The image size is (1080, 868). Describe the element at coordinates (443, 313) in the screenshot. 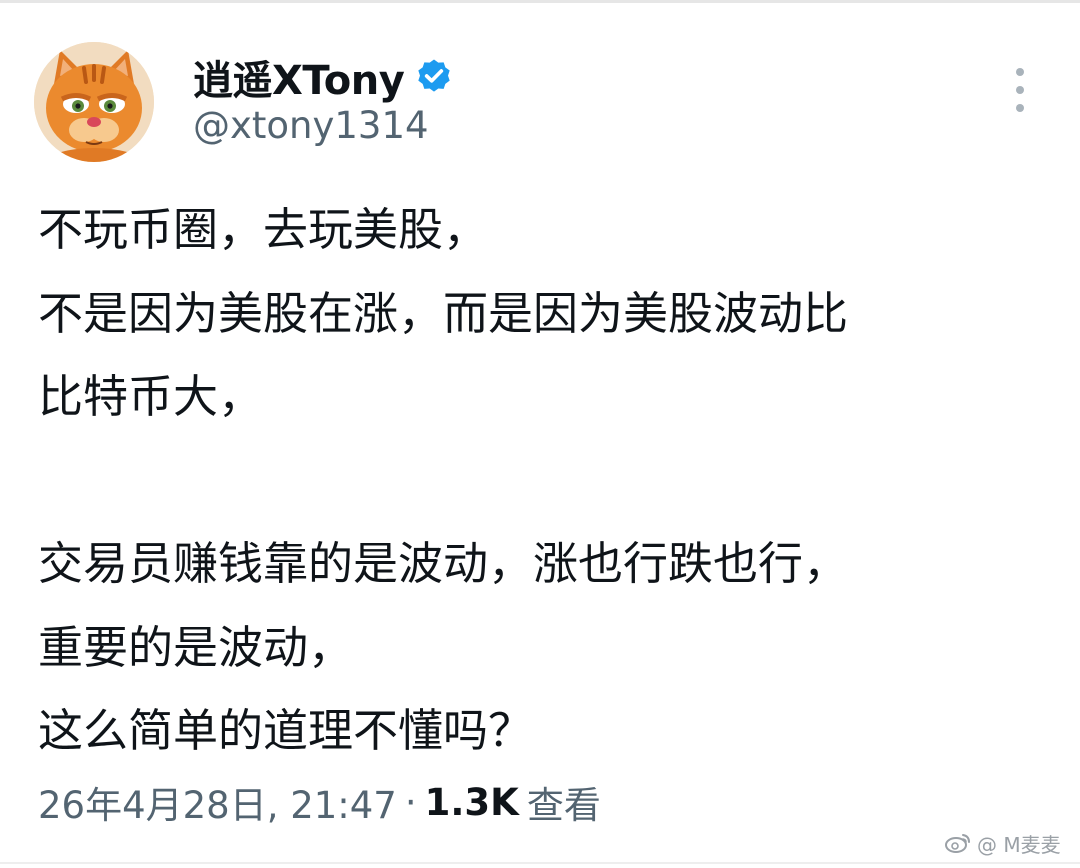

I see `tweet-line: 不是因为美股在涨，而是因为美股波动比` at that location.